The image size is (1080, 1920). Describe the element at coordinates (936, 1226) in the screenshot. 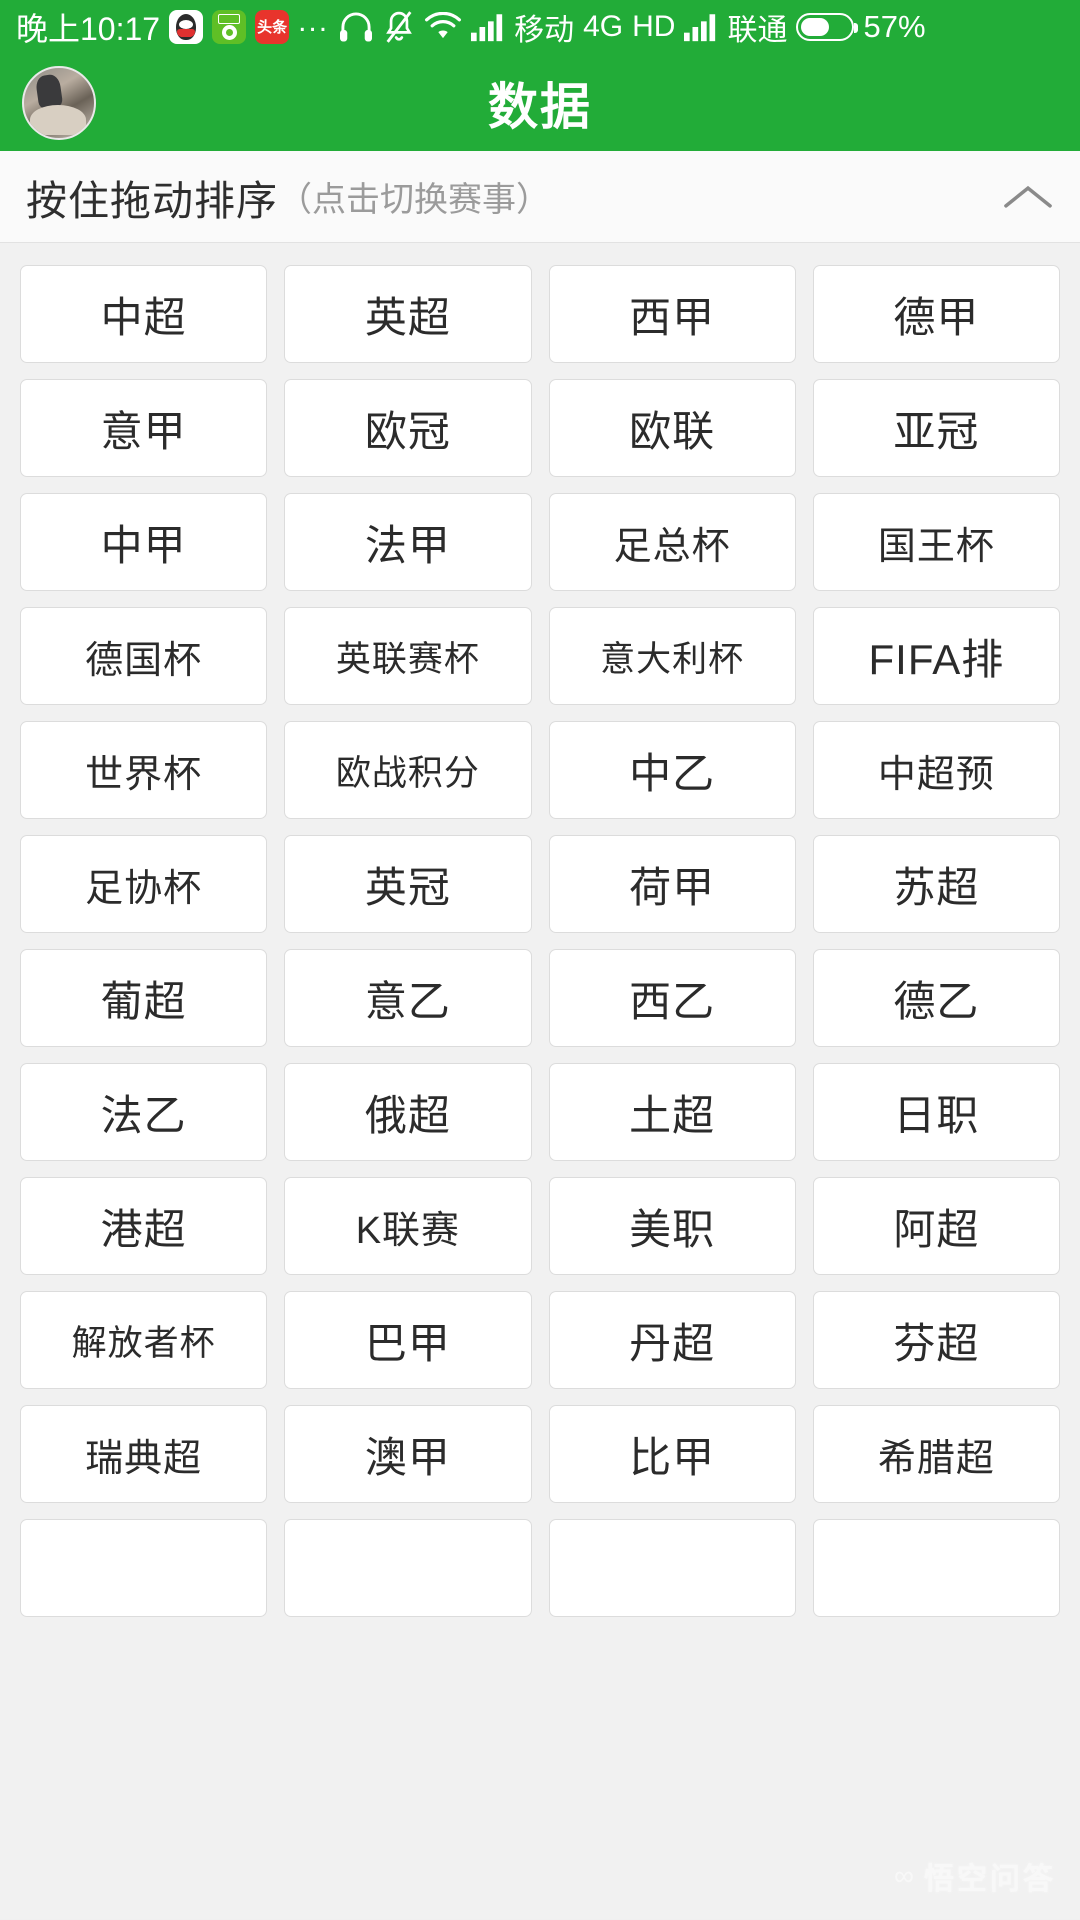

I see `league-cell: 阿超` at that location.